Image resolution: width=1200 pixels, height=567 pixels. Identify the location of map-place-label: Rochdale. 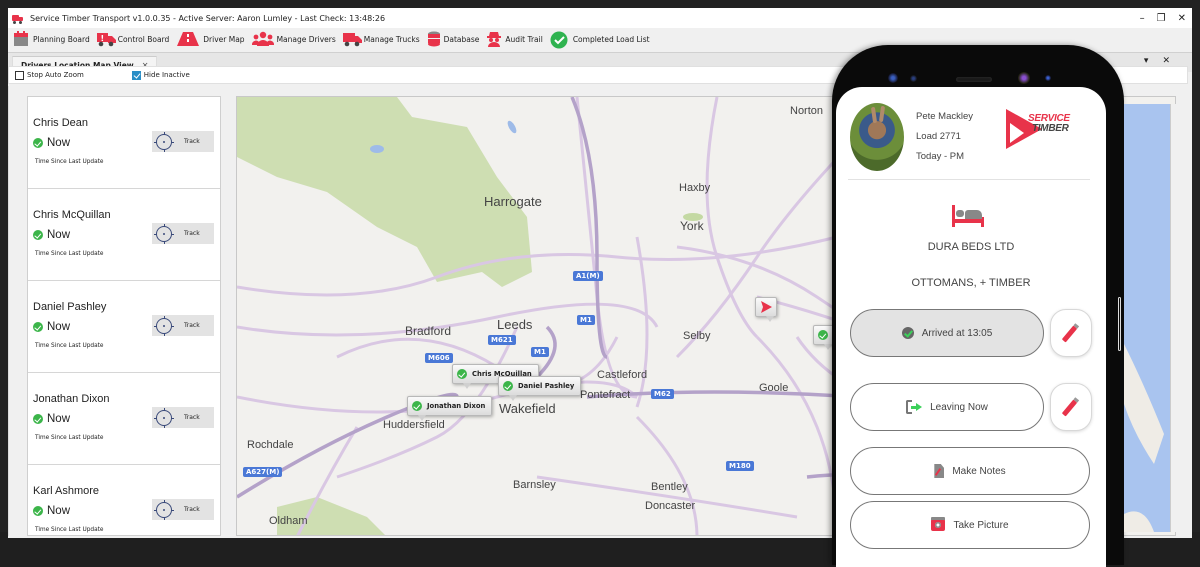
(270, 445).